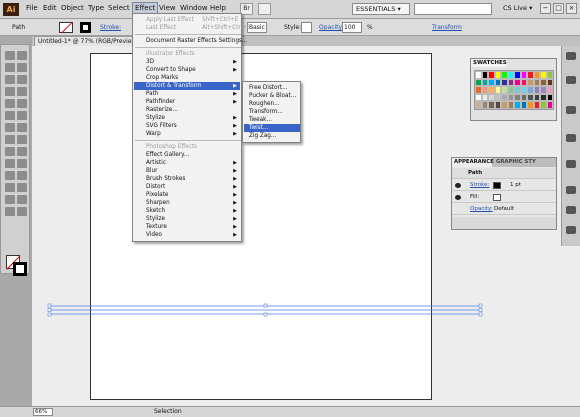 This screenshot has height=417, width=580. I want to click on menu-item-distort-transform: Distort & Transform ▶, so click(187, 86).